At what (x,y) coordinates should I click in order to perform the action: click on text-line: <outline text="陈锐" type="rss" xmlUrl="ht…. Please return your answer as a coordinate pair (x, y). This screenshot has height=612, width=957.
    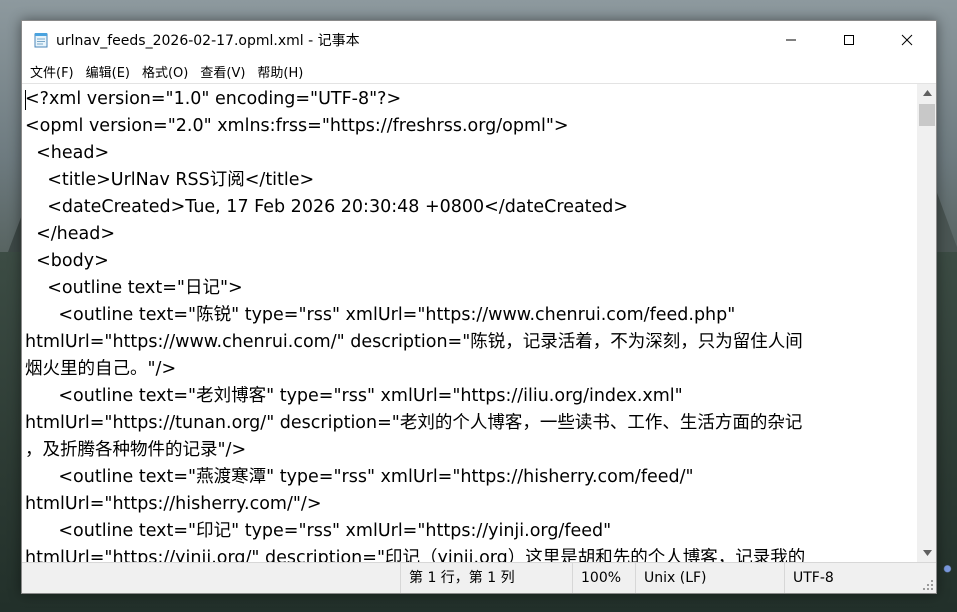
    Looking at the image, I should click on (380, 315).